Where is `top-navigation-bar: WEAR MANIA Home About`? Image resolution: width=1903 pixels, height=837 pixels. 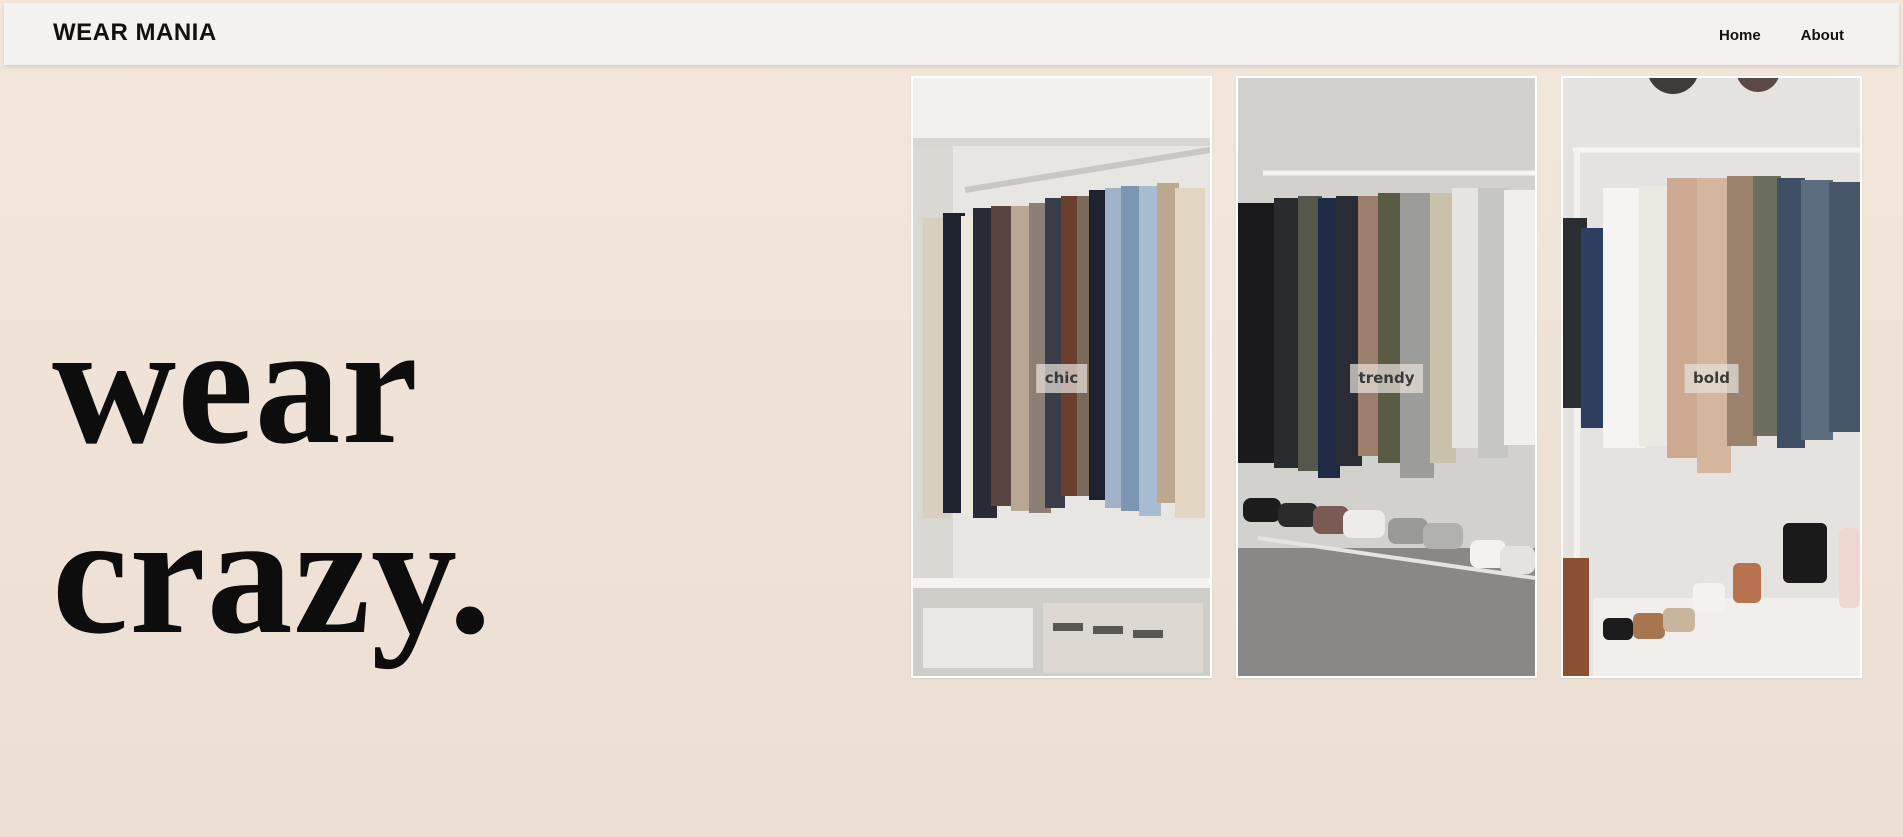
top-navigation-bar: WEAR MANIA Home About is located at coordinates (951, 34).